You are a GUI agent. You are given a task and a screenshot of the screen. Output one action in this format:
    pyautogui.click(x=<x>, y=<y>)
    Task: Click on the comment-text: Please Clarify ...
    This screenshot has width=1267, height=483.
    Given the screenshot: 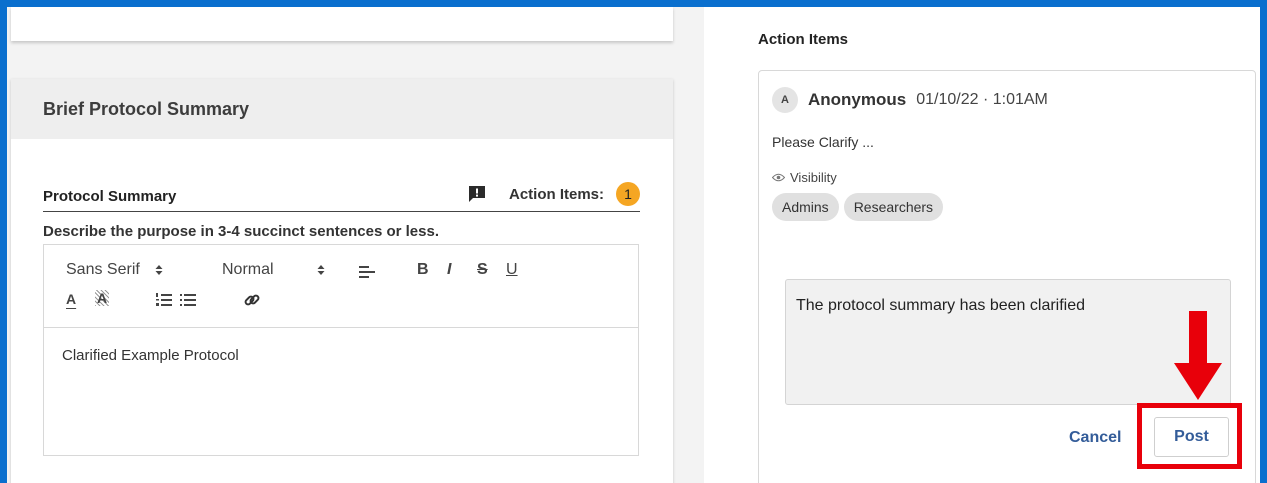 What is the action you would take?
    pyautogui.click(x=823, y=142)
    